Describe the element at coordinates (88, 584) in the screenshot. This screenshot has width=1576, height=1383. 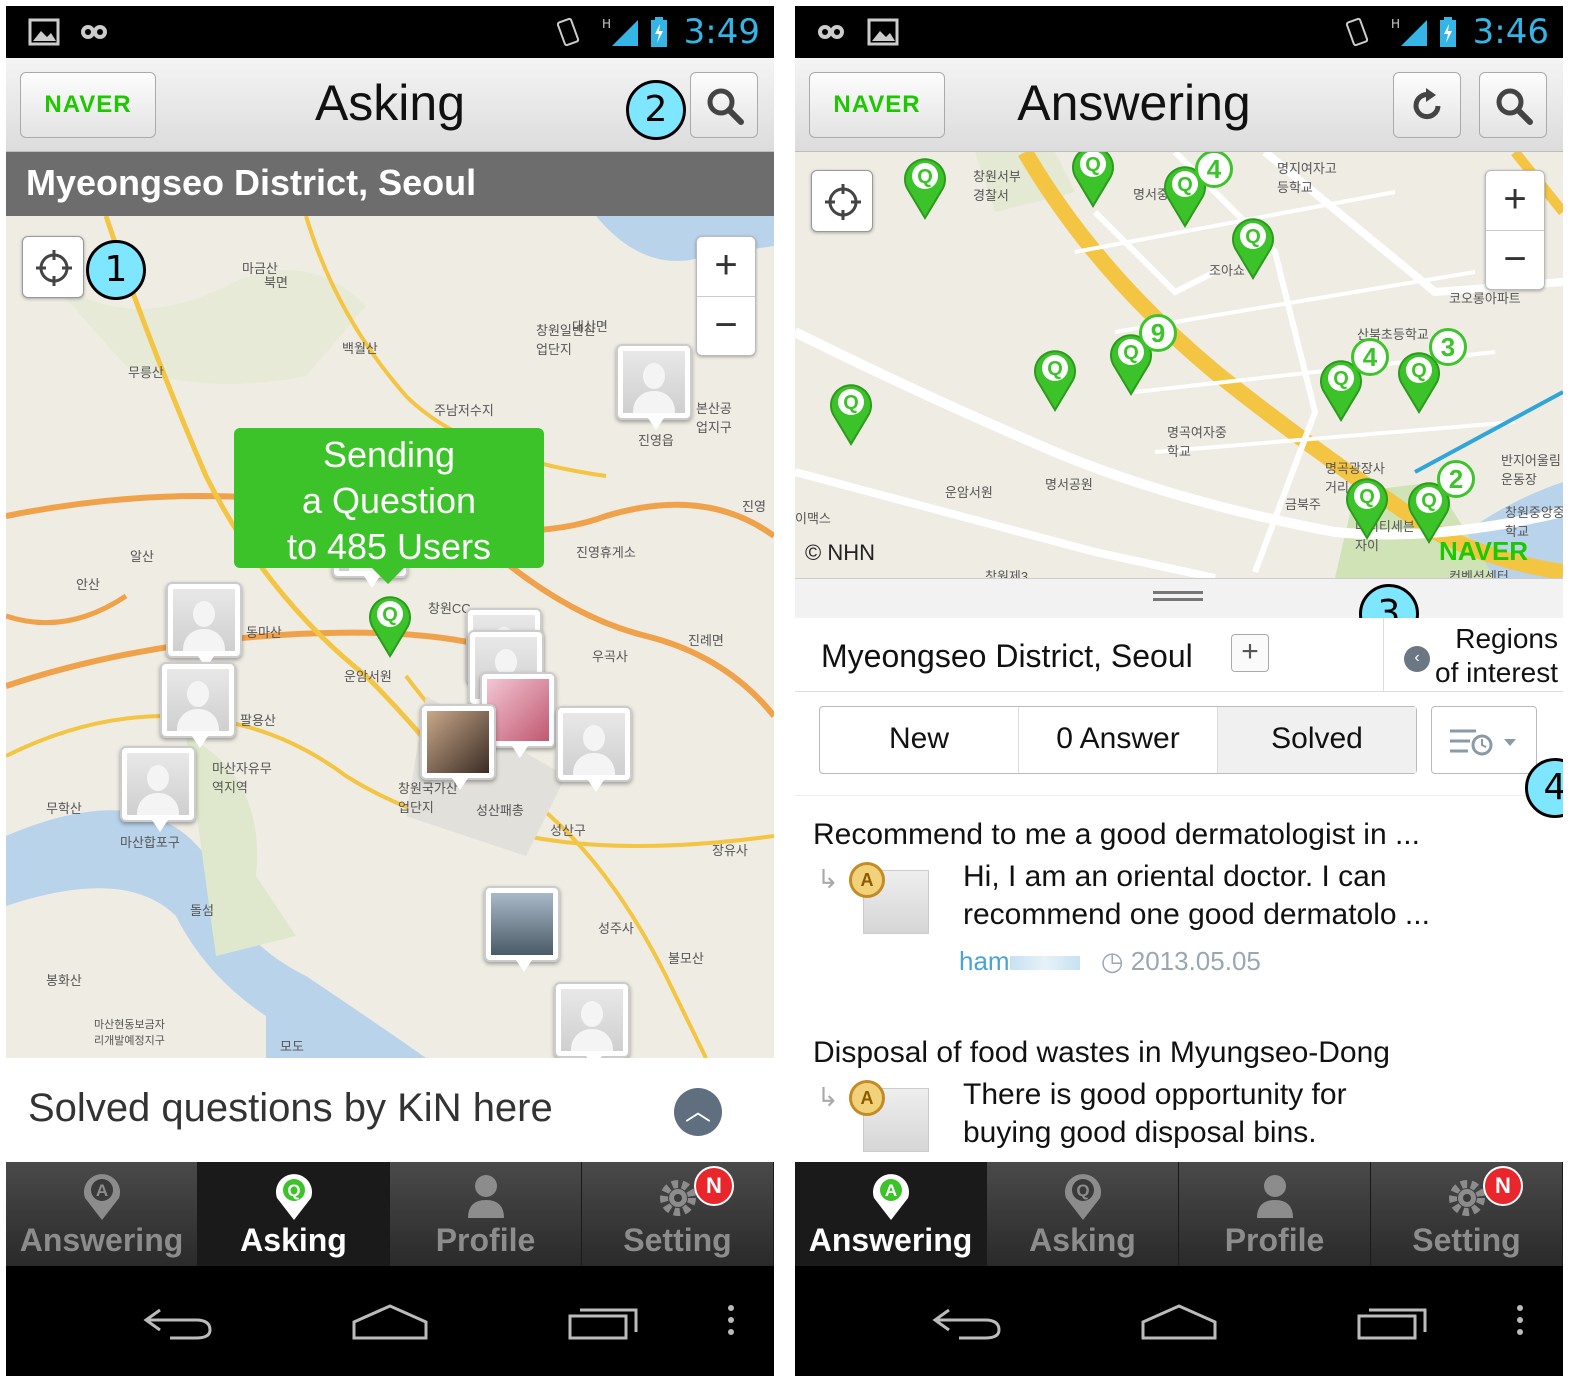
I see `map-label: 안산` at that location.